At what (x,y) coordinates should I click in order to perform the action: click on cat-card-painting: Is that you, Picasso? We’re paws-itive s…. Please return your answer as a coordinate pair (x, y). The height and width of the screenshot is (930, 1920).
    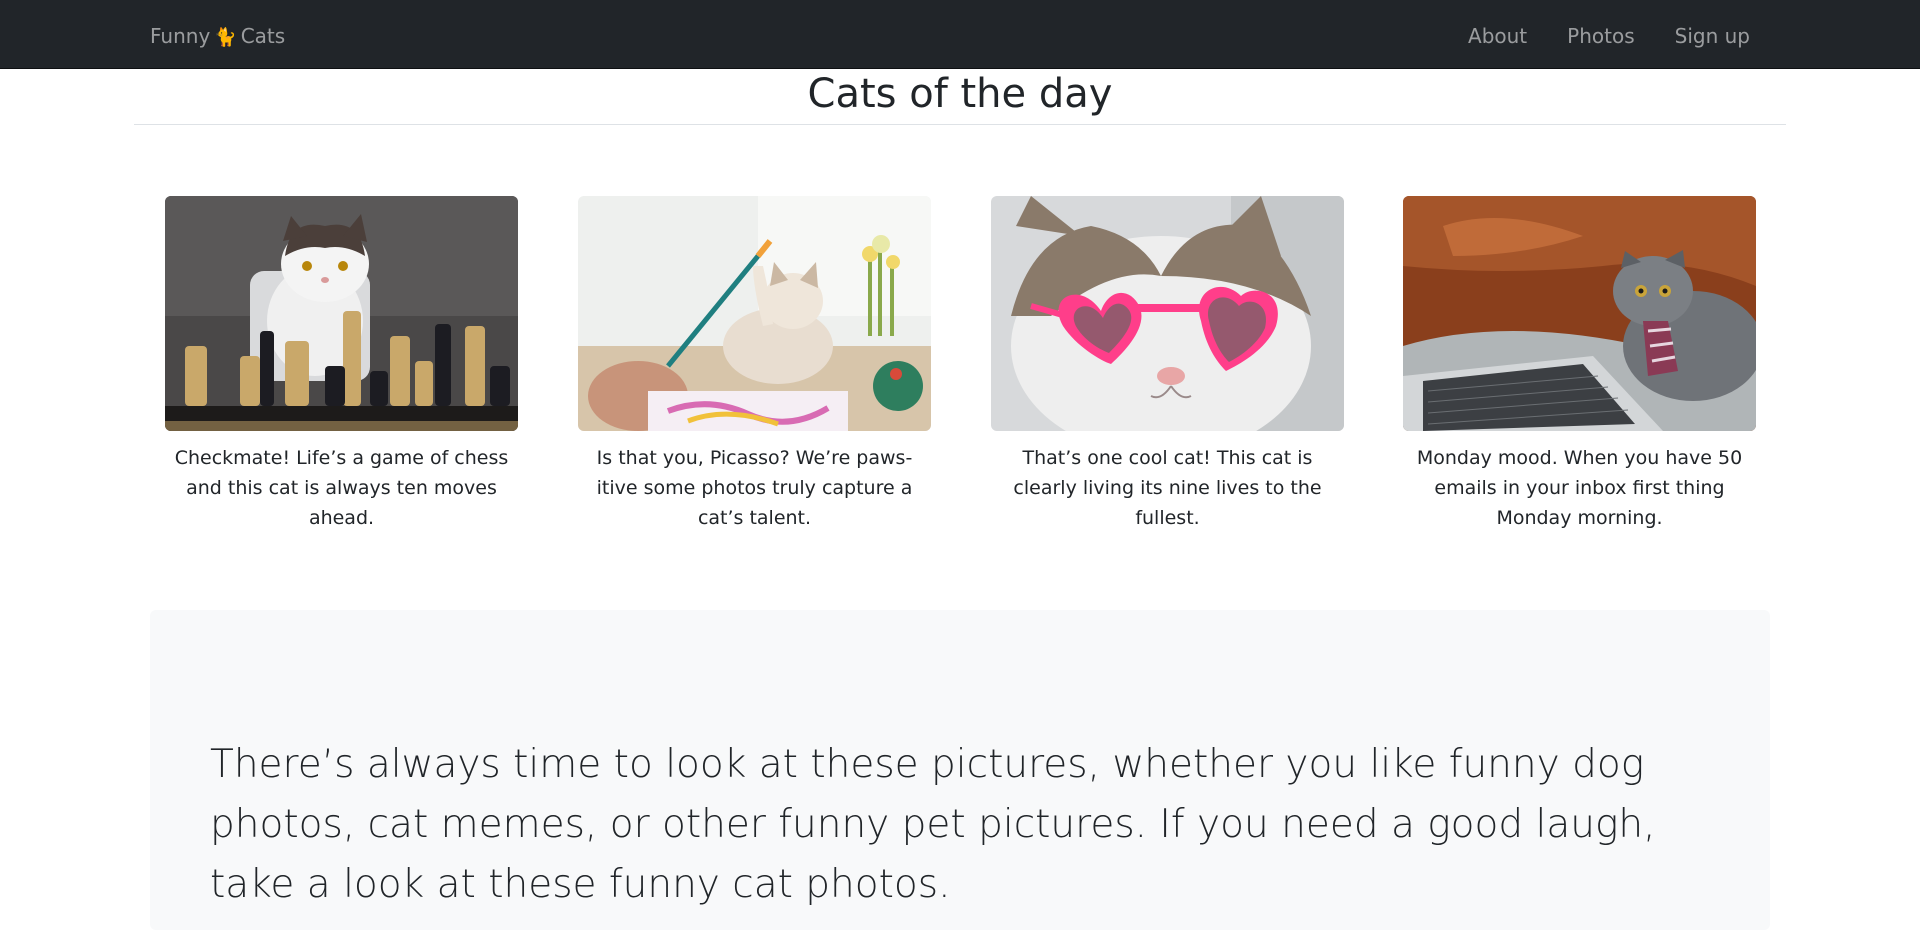
    Looking at the image, I should click on (754, 364).